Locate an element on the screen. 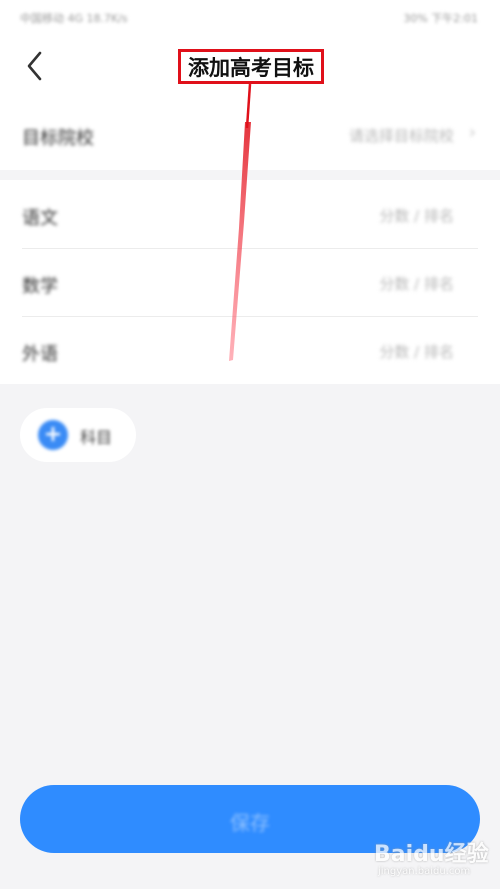 The image size is (500, 889). target-school-row: 目标院校 请选择目标院校 › is located at coordinates (250, 134).